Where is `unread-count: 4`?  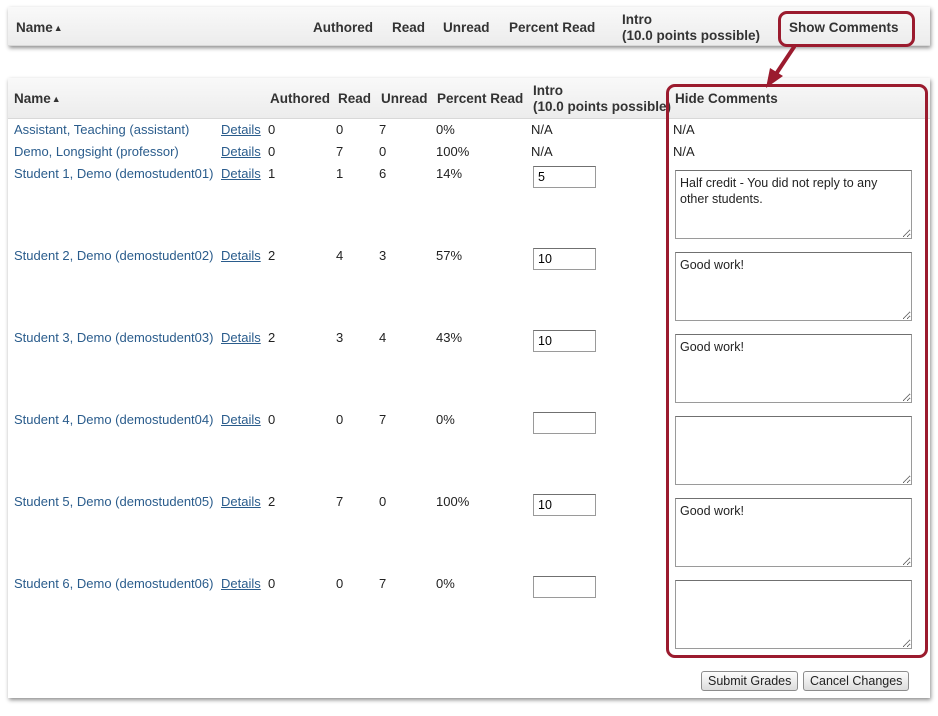 unread-count: 4 is located at coordinates (383, 337).